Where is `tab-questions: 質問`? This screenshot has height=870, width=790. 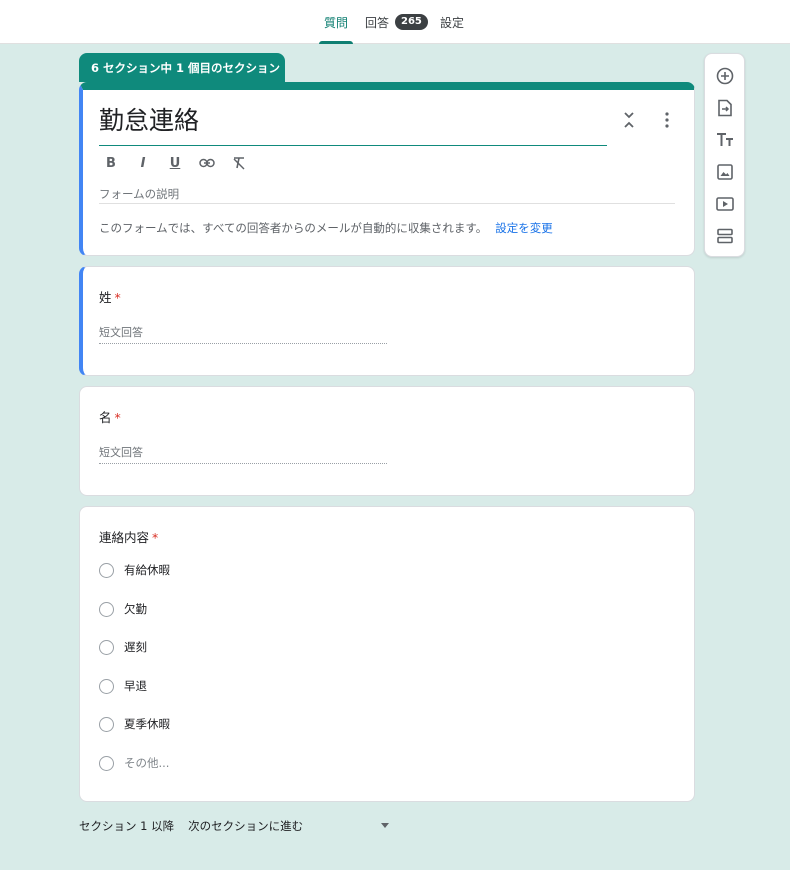
tab-questions: 質問 is located at coordinates (336, 22).